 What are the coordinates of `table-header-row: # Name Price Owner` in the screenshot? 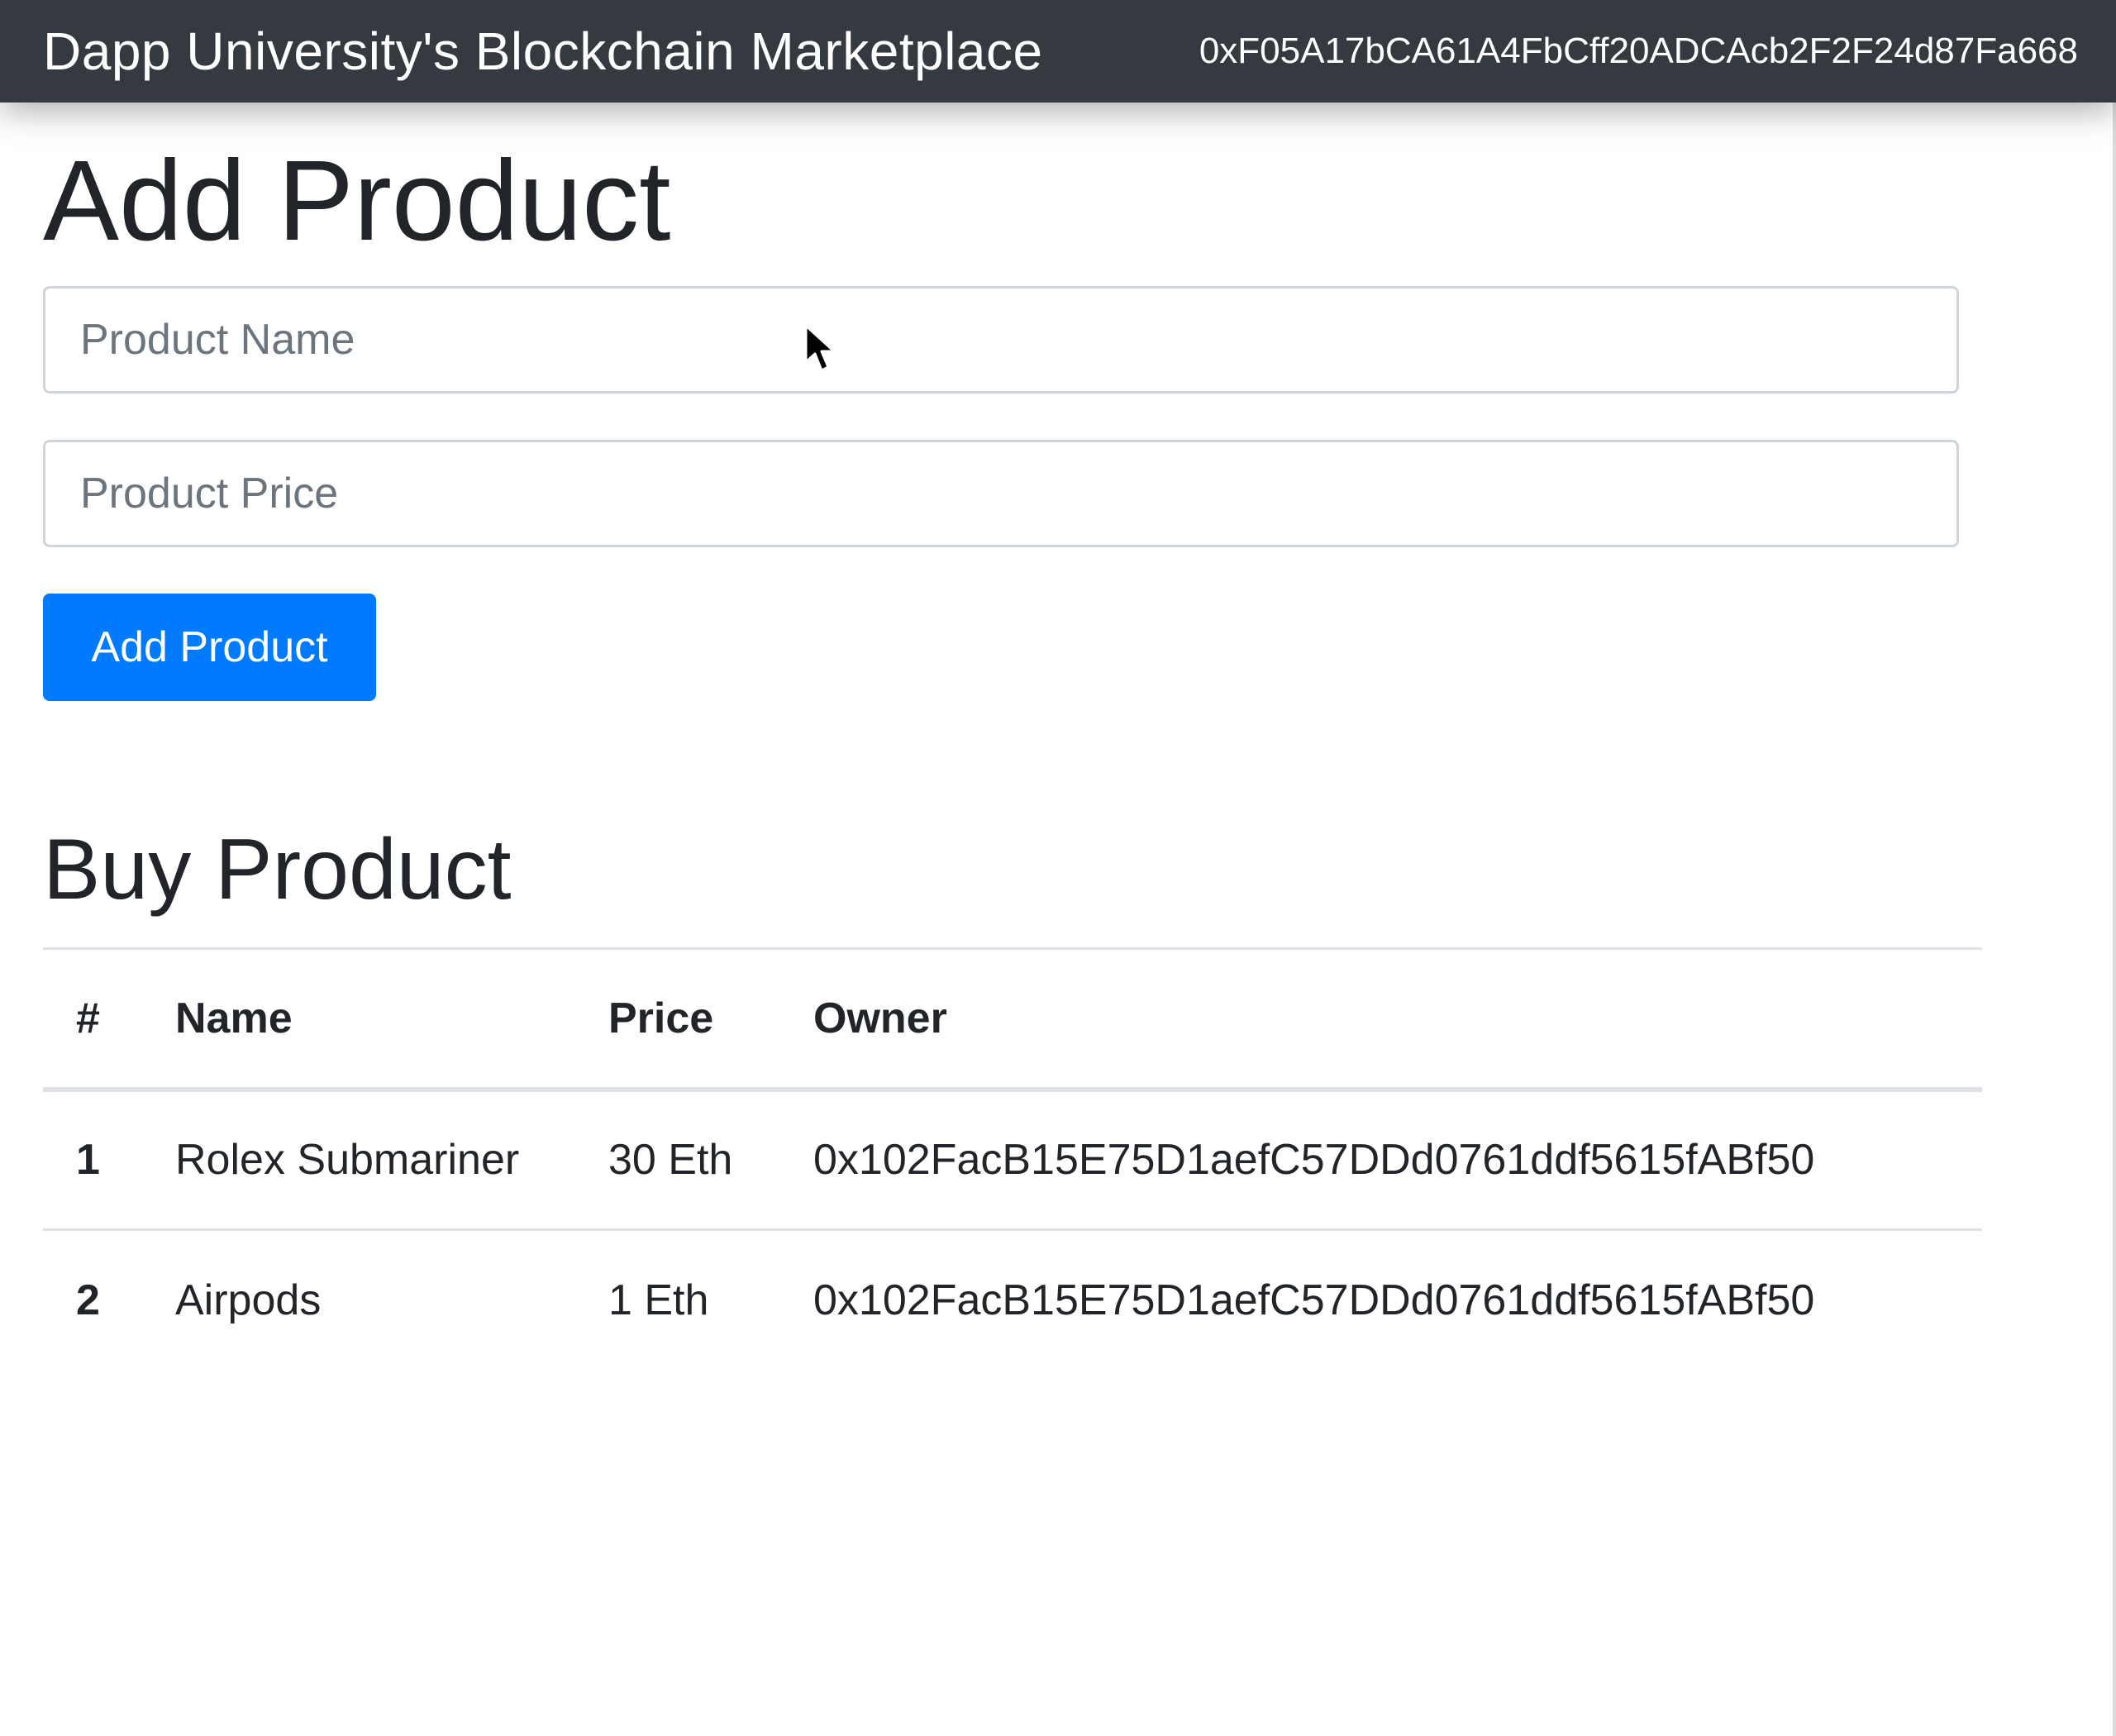 It's located at (1013, 1019).